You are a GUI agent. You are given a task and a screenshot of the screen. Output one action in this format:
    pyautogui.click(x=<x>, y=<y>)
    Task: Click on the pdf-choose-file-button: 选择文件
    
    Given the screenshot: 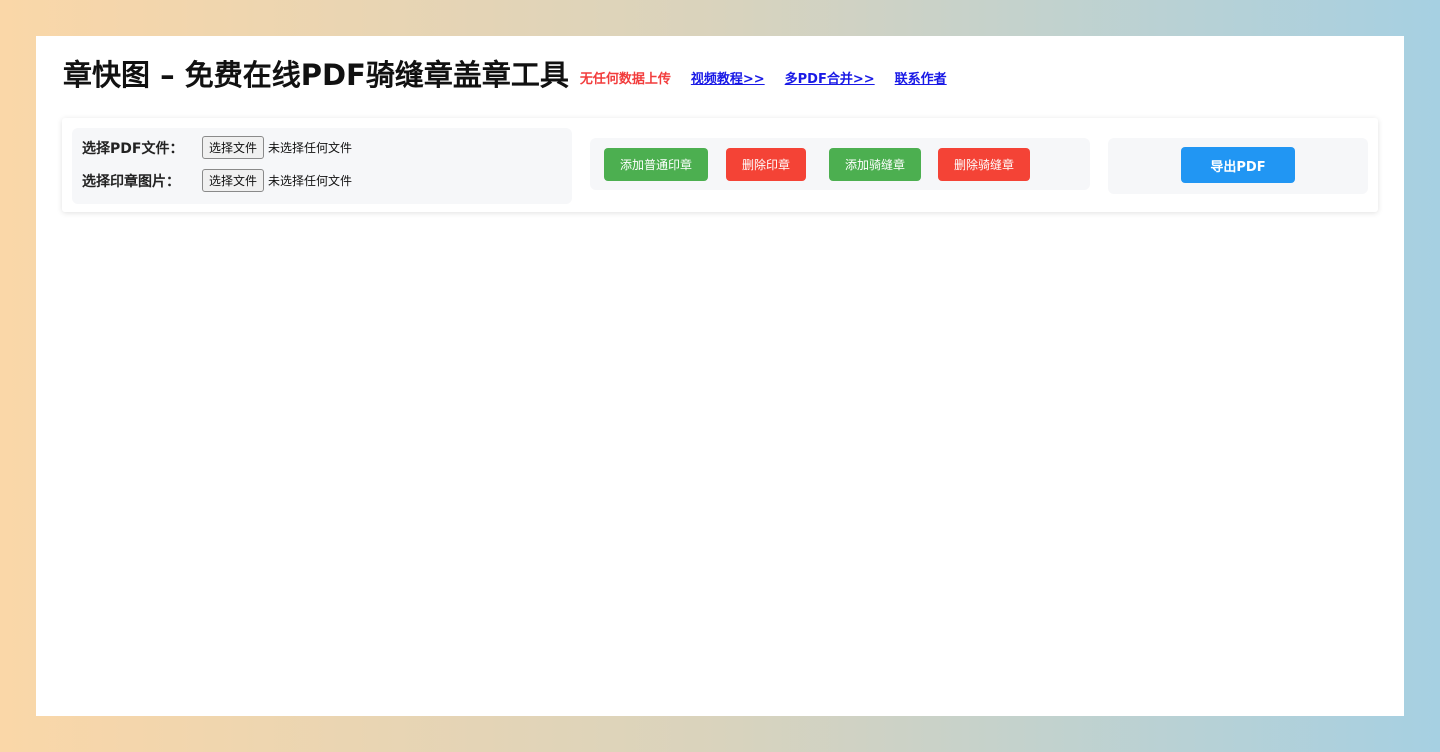 What is the action you would take?
    pyautogui.click(x=233, y=147)
    